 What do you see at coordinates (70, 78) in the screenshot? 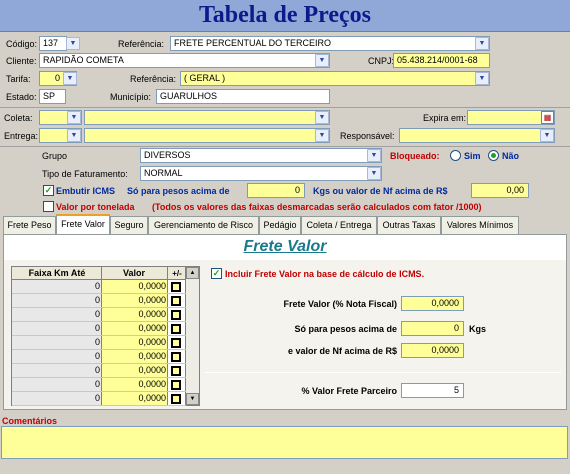
I see `tarifa-dropdown-icon: ▼` at bounding box center [70, 78].